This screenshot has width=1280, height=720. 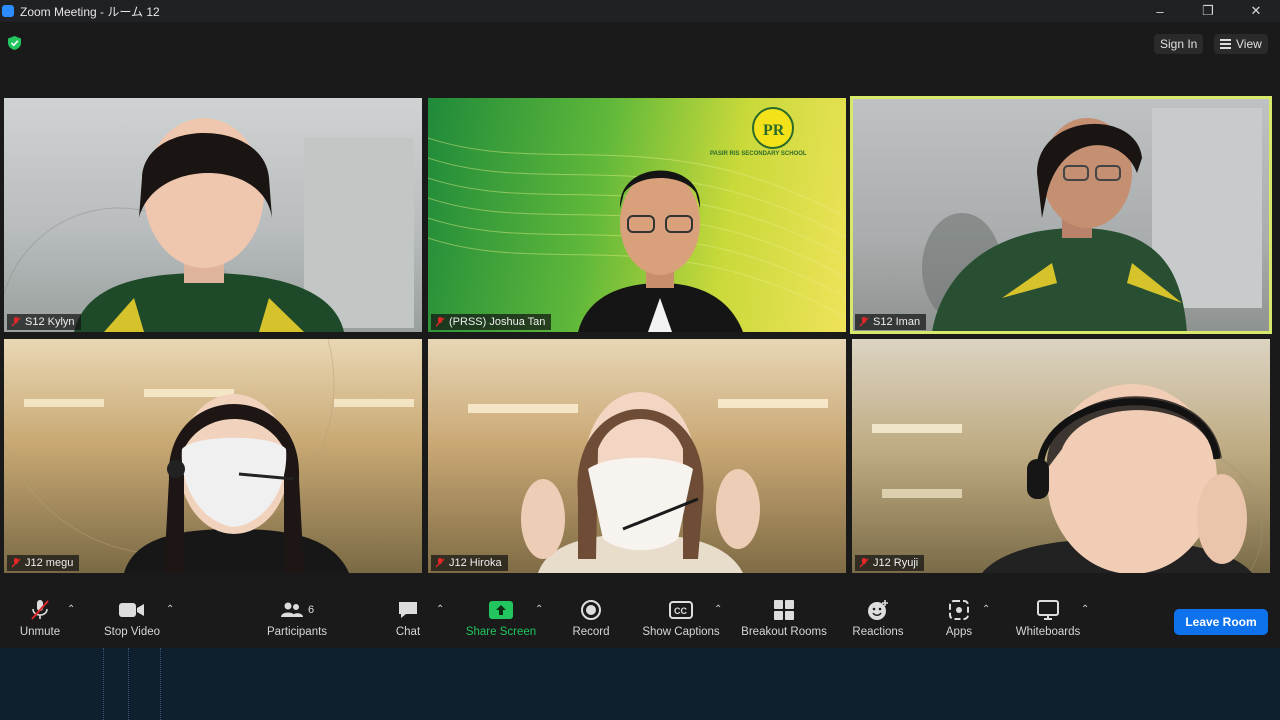 What do you see at coordinates (497, 322) in the screenshot?
I see `participant-name: (PRSS) Joshua Tan` at bounding box center [497, 322].